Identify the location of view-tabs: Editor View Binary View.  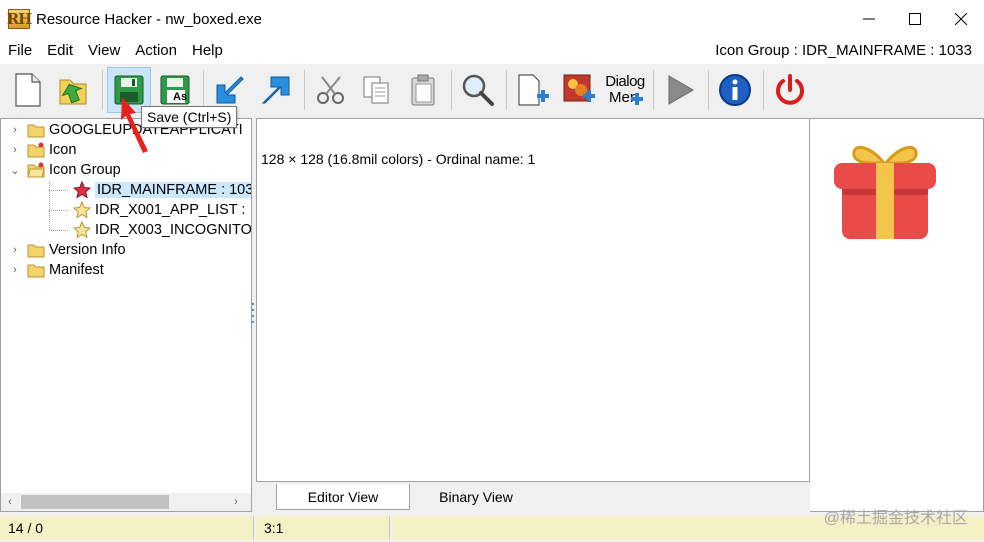
(533, 497).